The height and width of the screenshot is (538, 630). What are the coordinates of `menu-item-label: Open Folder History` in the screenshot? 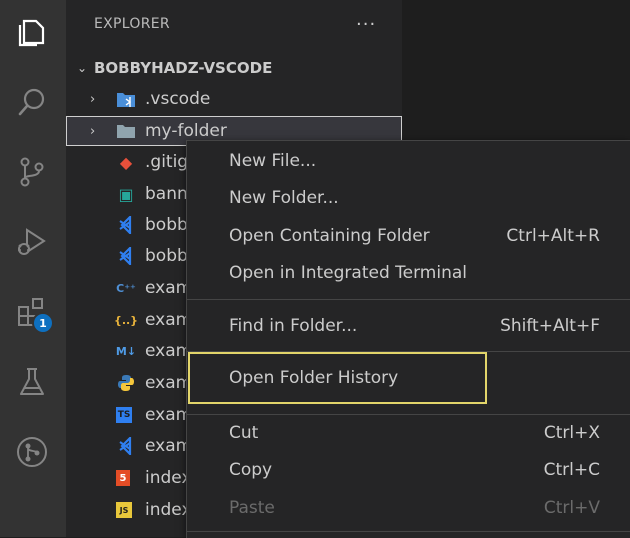 It's located at (314, 378).